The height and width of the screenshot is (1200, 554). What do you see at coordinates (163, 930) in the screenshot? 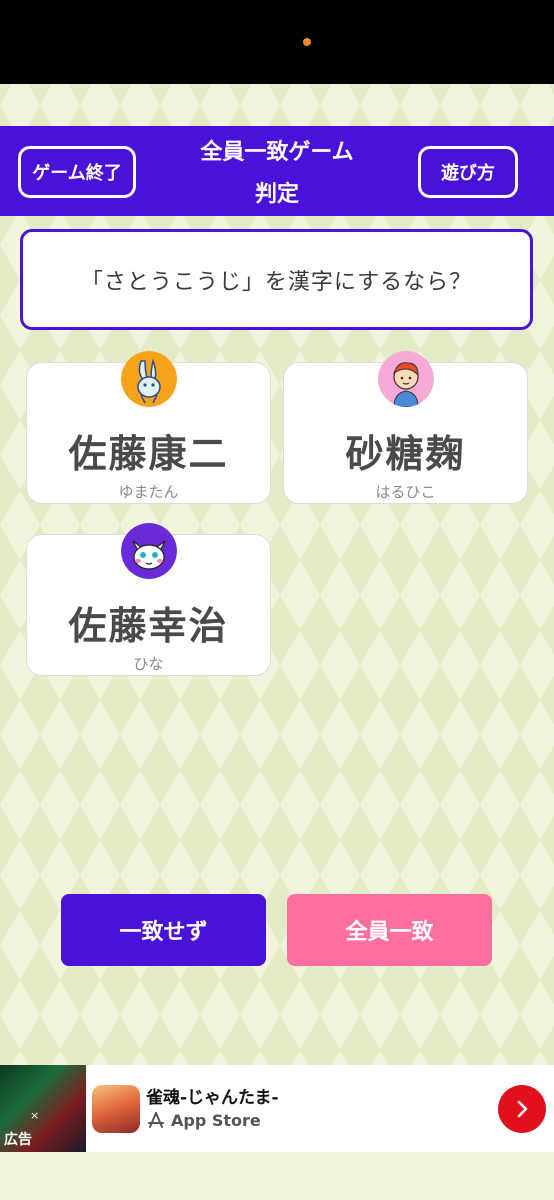
I see `no-match-button: 一致せず` at bounding box center [163, 930].